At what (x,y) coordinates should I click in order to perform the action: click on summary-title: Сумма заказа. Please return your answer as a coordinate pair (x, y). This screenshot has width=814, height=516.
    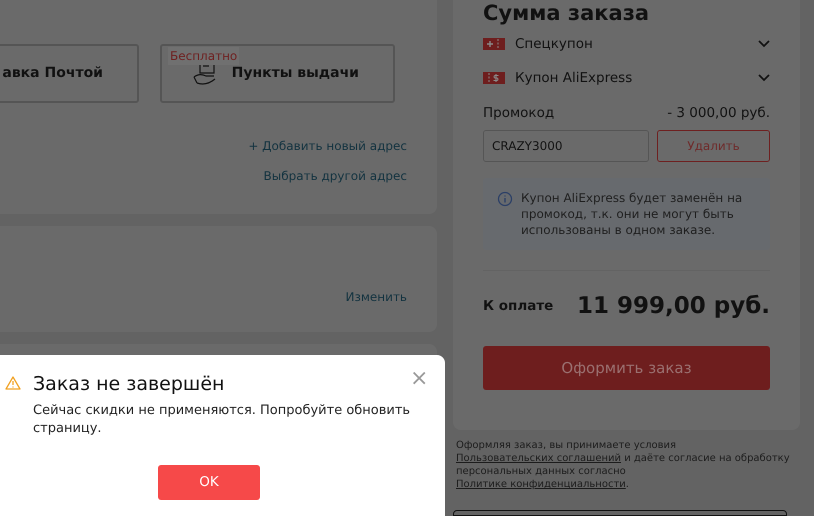
    Looking at the image, I should click on (566, 13).